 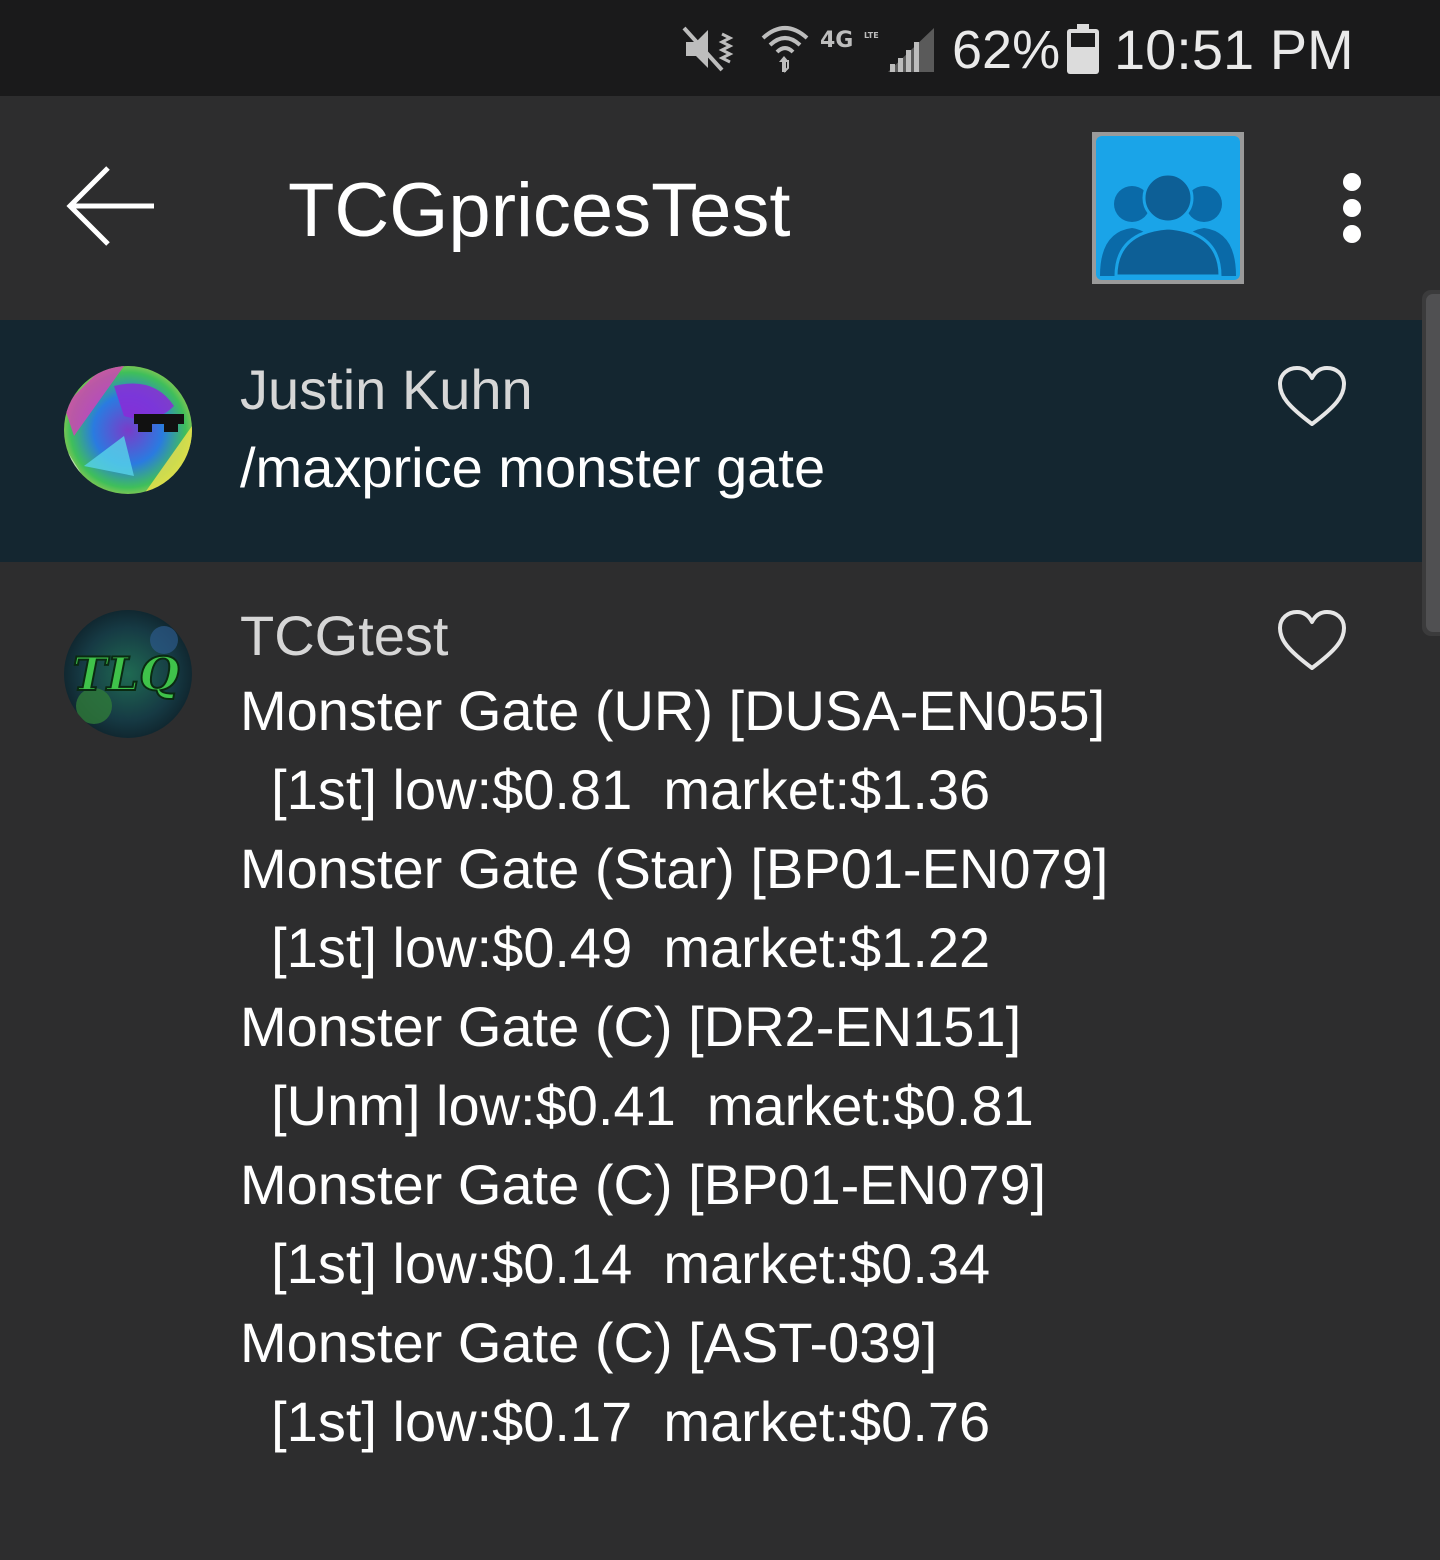 What do you see at coordinates (871, 35) in the screenshot?
I see `network-sub-label: LTE` at bounding box center [871, 35].